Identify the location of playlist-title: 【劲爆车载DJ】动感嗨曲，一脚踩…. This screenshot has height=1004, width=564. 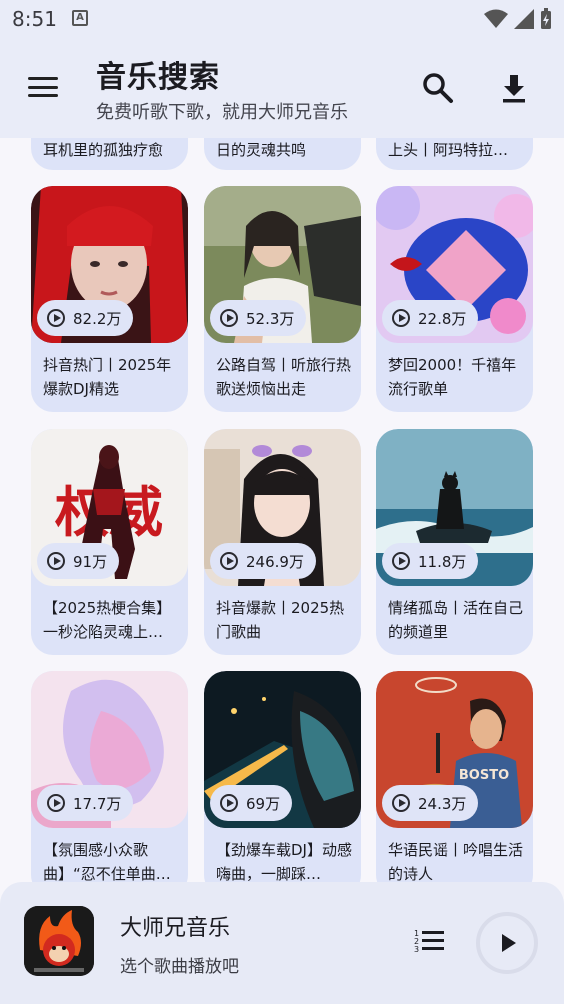
(284, 861).